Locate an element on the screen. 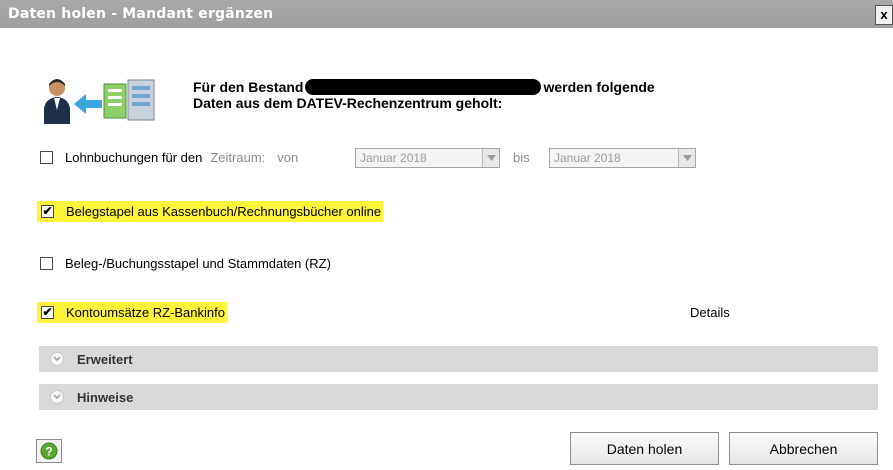 This screenshot has height=470, width=893. help-button: ? is located at coordinates (49, 451).